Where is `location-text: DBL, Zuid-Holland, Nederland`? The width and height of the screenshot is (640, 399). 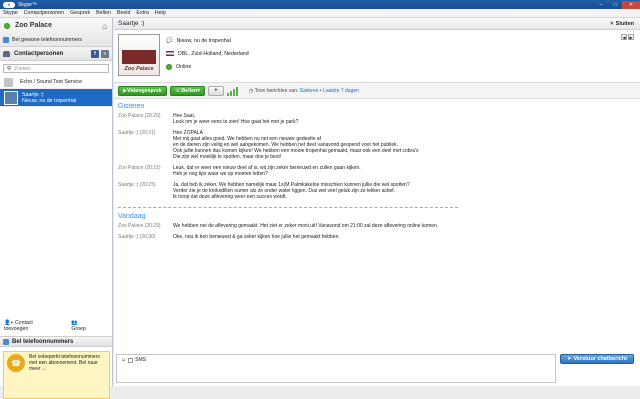 location-text: DBL, Zuid-Holland, Nederland is located at coordinates (213, 53).